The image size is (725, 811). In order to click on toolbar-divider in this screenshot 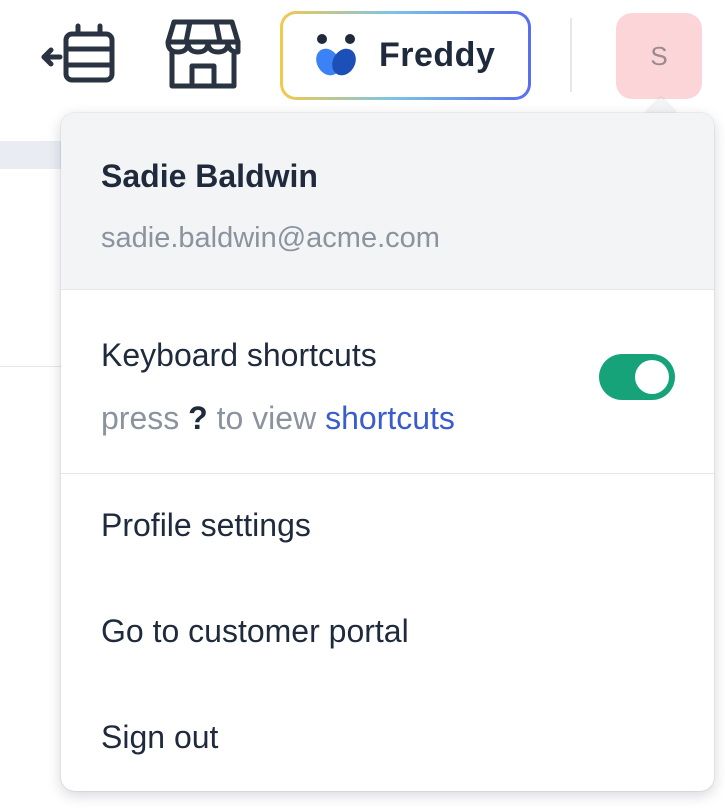, I will do `click(571, 55)`.